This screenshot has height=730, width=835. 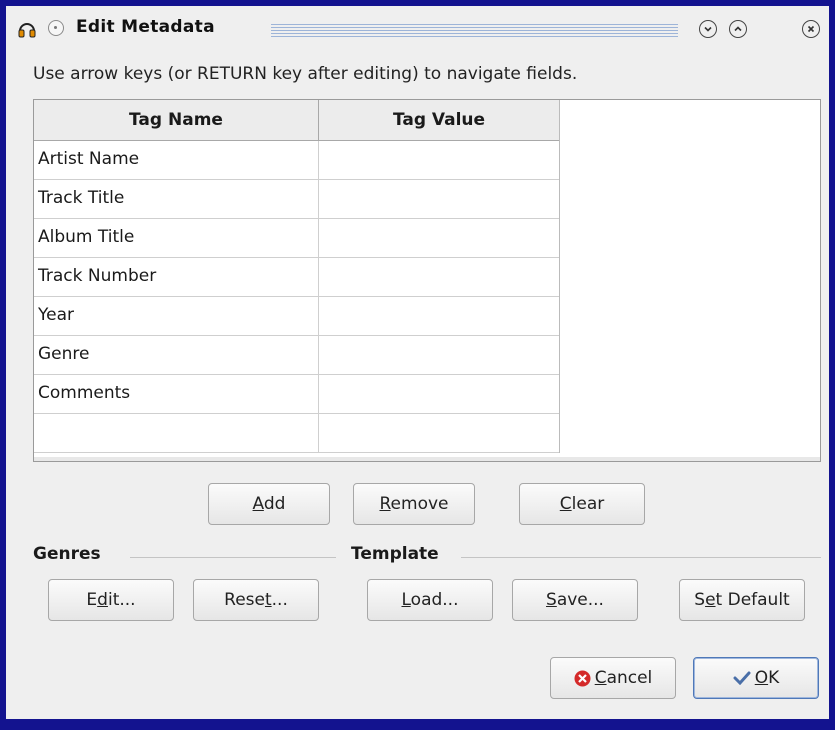 What do you see at coordinates (274, 504) in the screenshot?
I see `add-label-post: dd` at bounding box center [274, 504].